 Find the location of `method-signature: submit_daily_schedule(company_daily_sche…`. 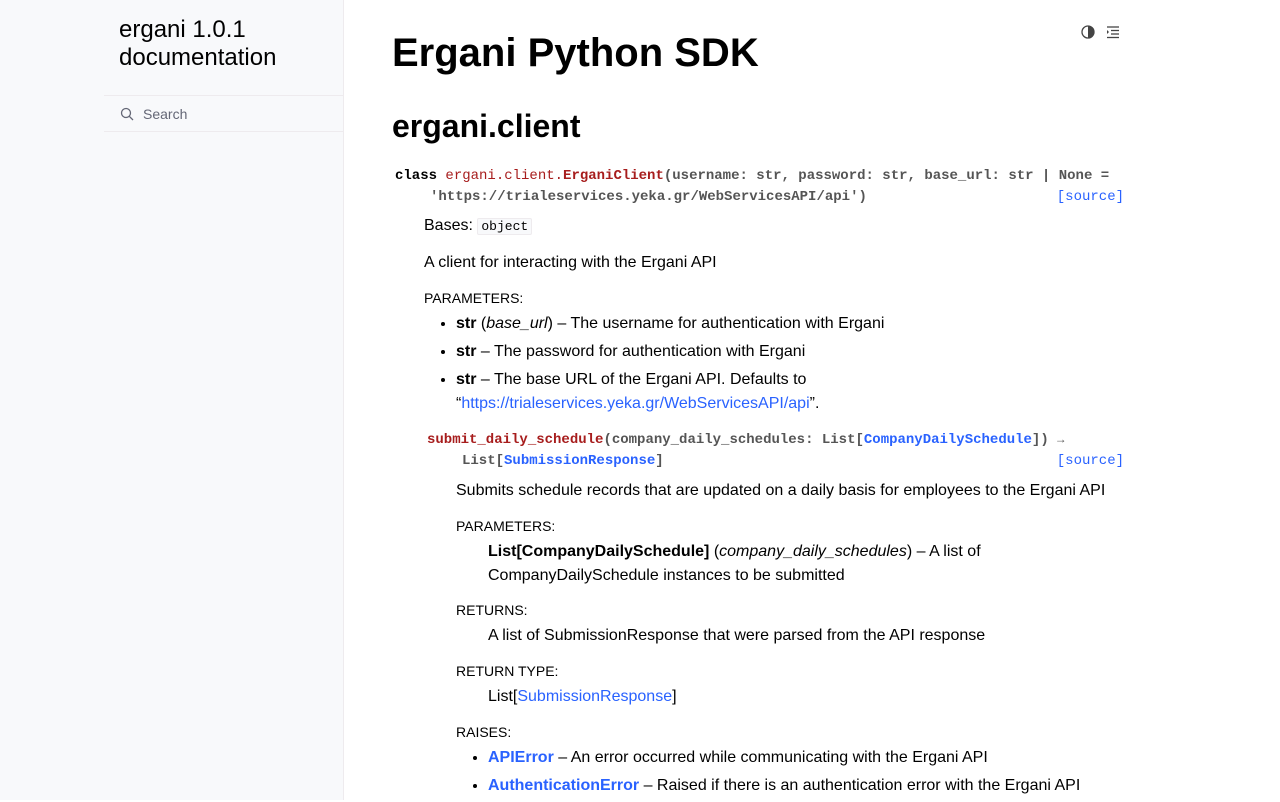

method-signature: submit_daily_schedule(company_daily_sche… is located at coordinates (777, 451).